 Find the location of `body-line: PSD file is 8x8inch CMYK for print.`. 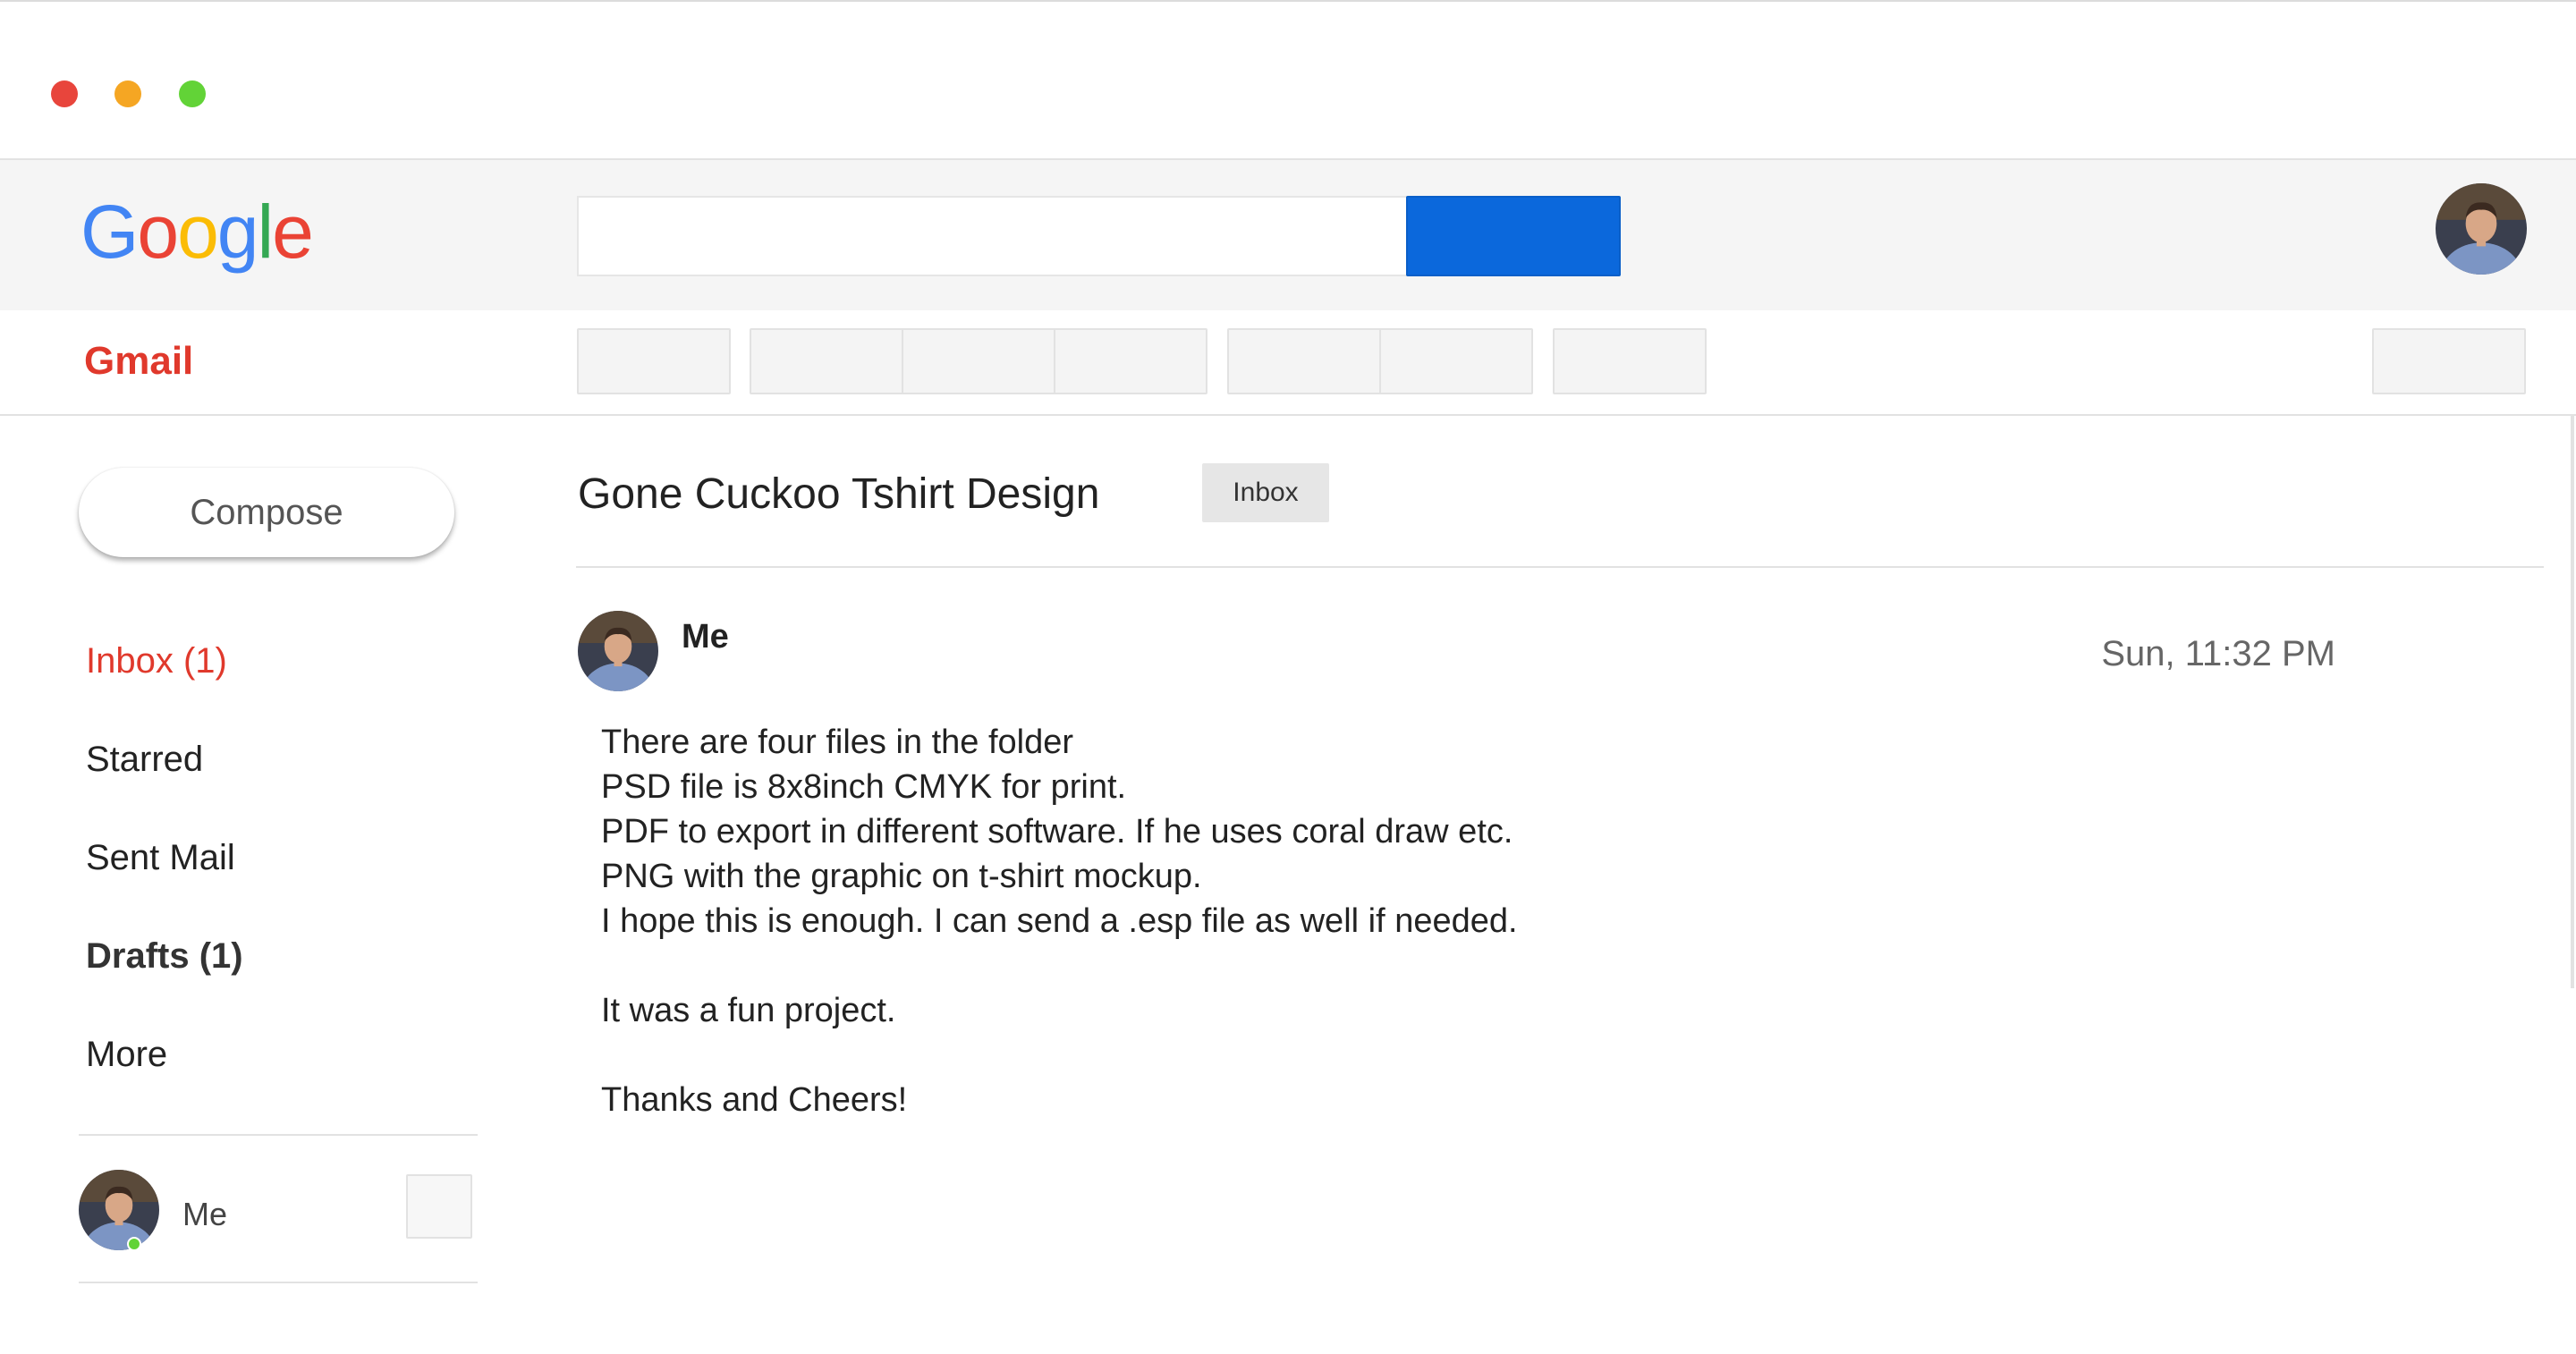

body-line: PSD file is 8x8inch CMYK for print. is located at coordinates (864, 787).